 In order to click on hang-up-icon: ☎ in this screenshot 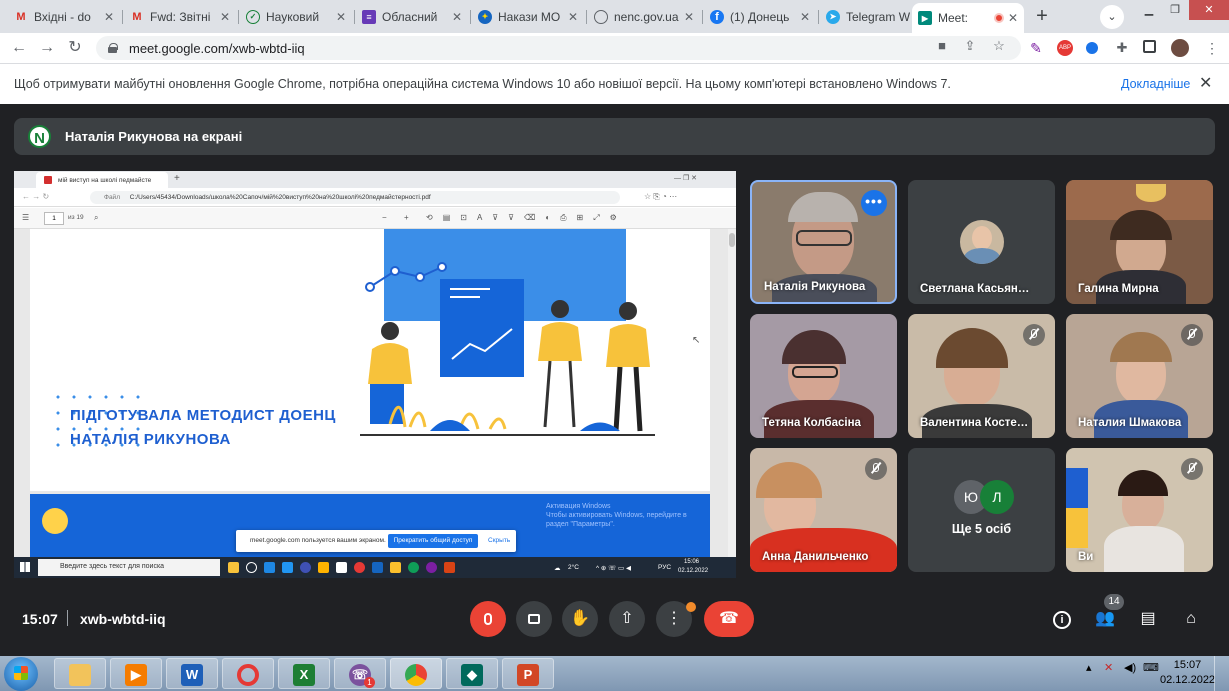, I will do `click(729, 618)`.